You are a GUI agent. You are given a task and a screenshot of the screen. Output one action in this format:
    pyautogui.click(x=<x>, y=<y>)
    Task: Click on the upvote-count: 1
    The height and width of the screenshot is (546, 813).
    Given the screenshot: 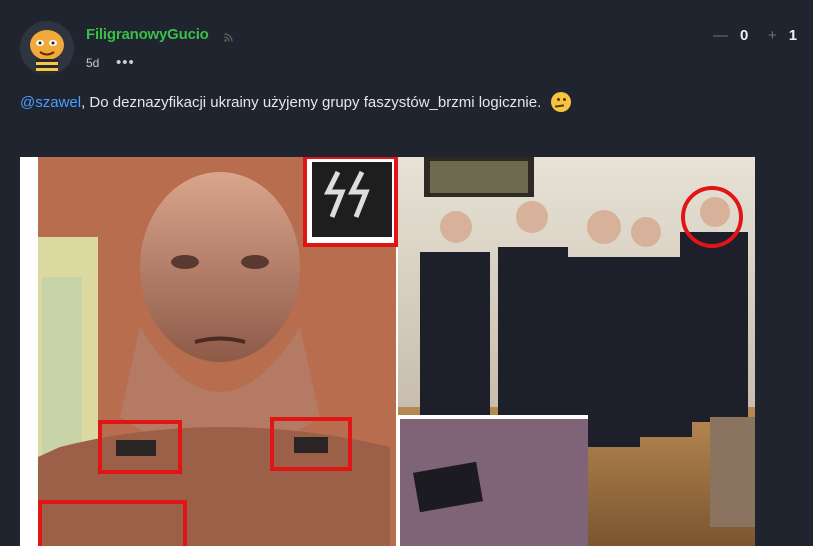 What is the action you would take?
    pyautogui.click(x=793, y=35)
    